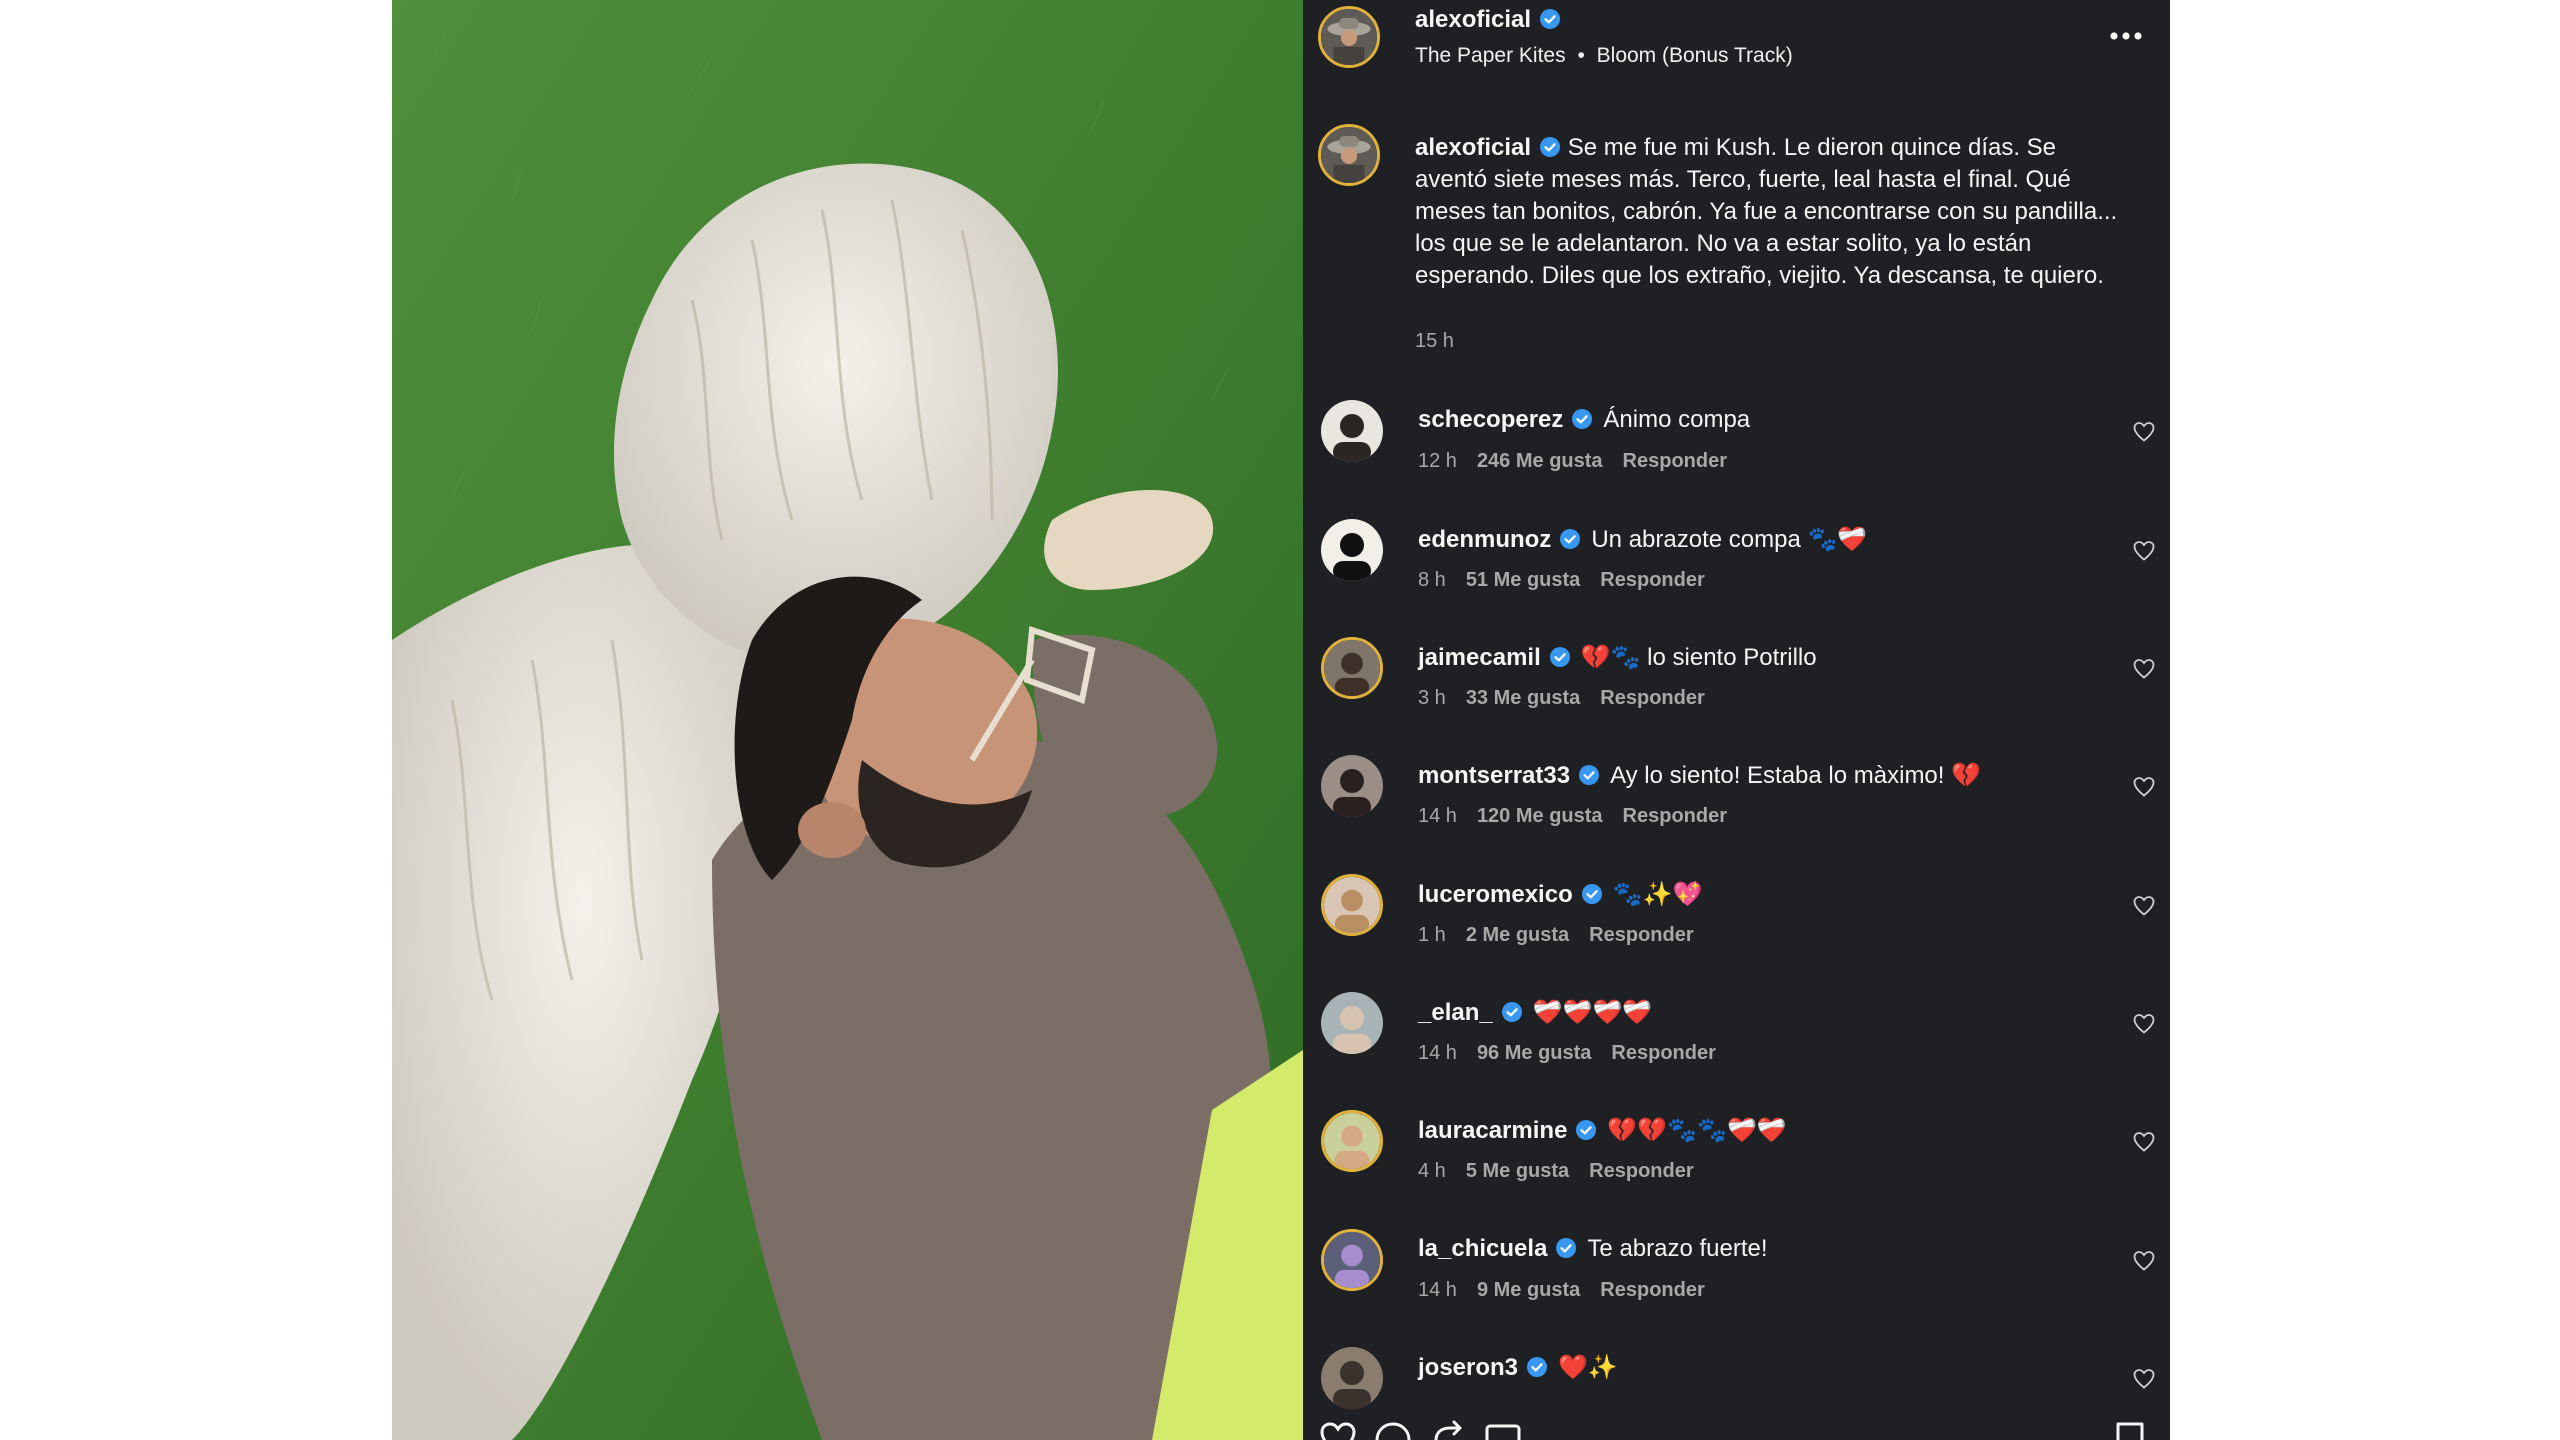 Image resolution: width=2560 pixels, height=1440 pixels. What do you see at coordinates (1523, 580) in the screenshot?
I see `comment-likes: 51 Me gusta` at bounding box center [1523, 580].